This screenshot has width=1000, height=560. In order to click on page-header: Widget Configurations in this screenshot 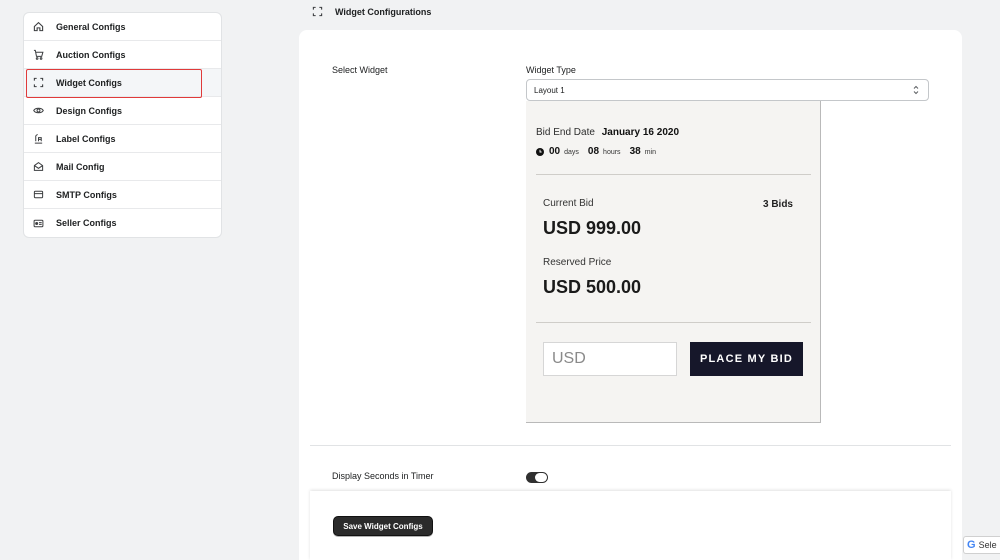, I will do `click(371, 11)`.